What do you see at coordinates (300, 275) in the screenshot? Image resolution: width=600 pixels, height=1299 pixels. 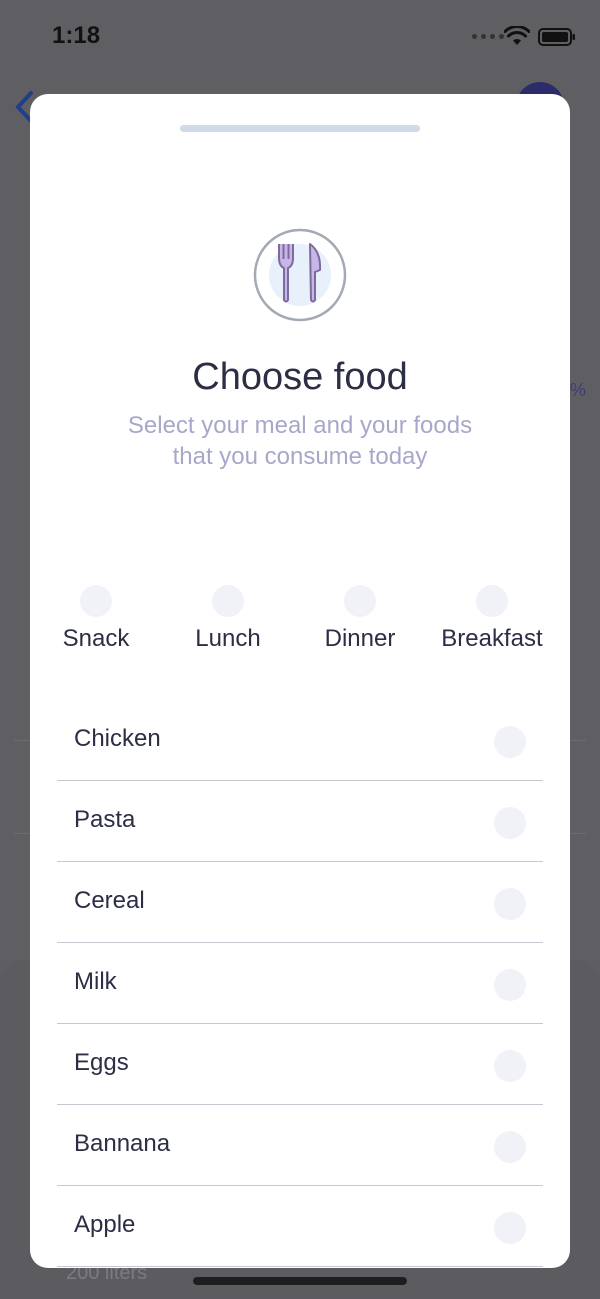 I see `fork-knife-icon` at bounding box center [300, 275].